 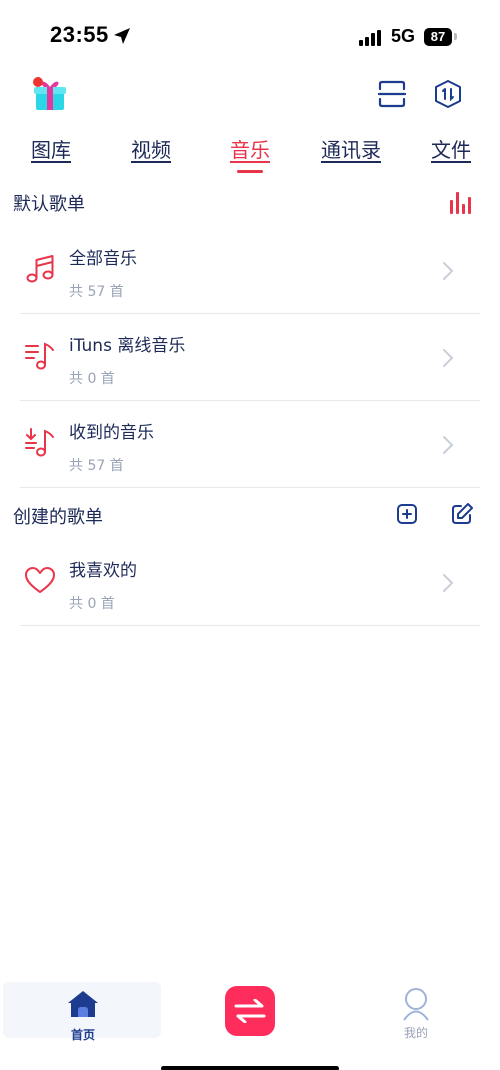 I want to click on playlist-row-received-music: 收到的音乐 共 57 首, so click(x=250, y=444).